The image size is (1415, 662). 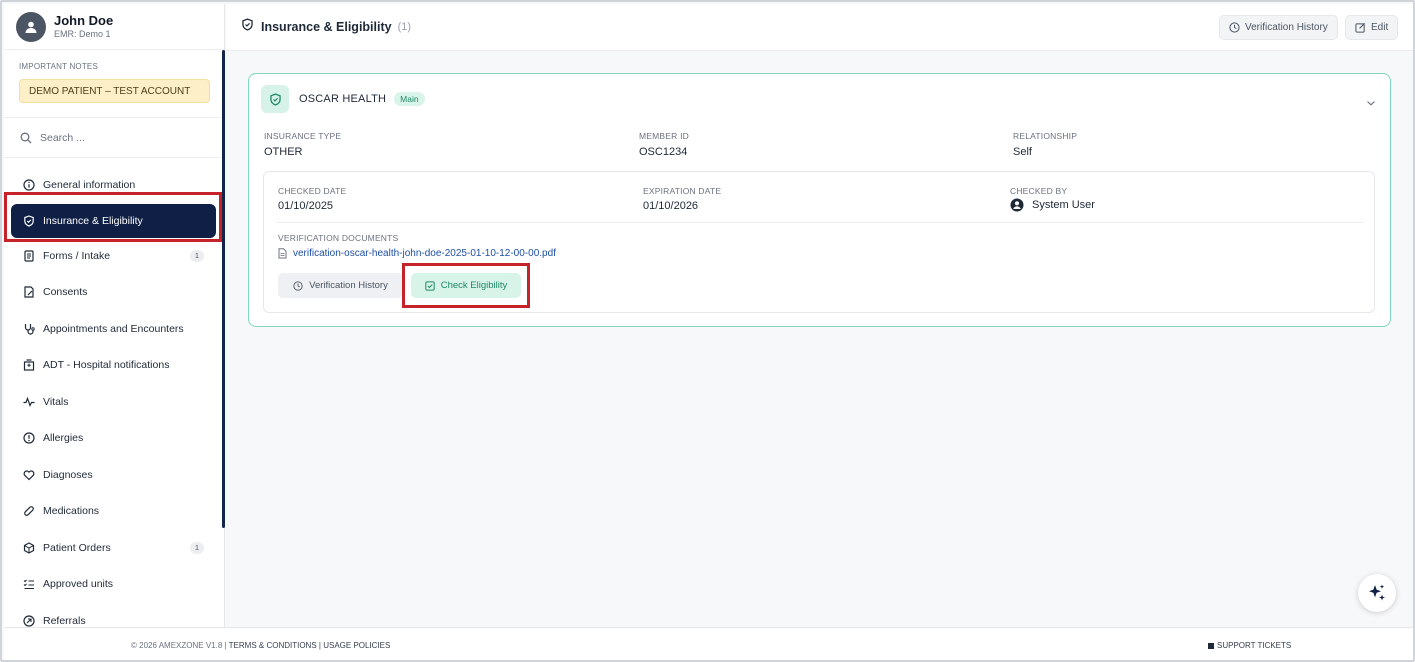 What do you see at coordinates (1211, 645) in the screenshot?
I see `ticket-icon` at bounding box center [1211, 645].